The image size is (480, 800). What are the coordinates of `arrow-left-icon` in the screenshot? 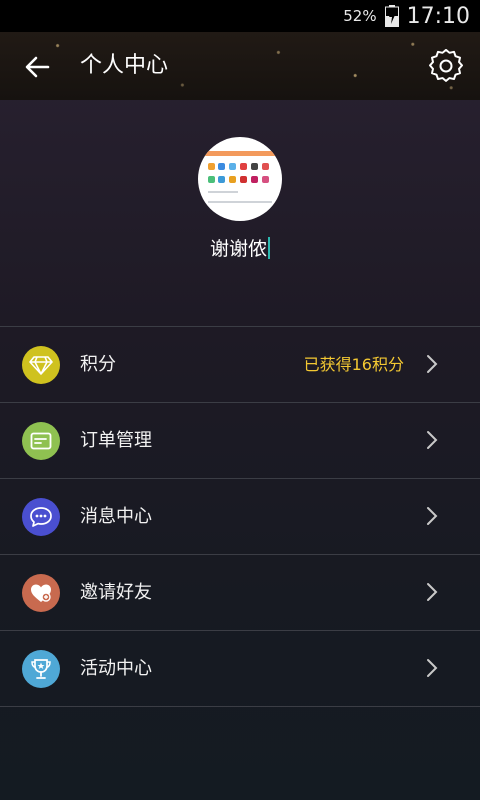 It's located at (37, 67).